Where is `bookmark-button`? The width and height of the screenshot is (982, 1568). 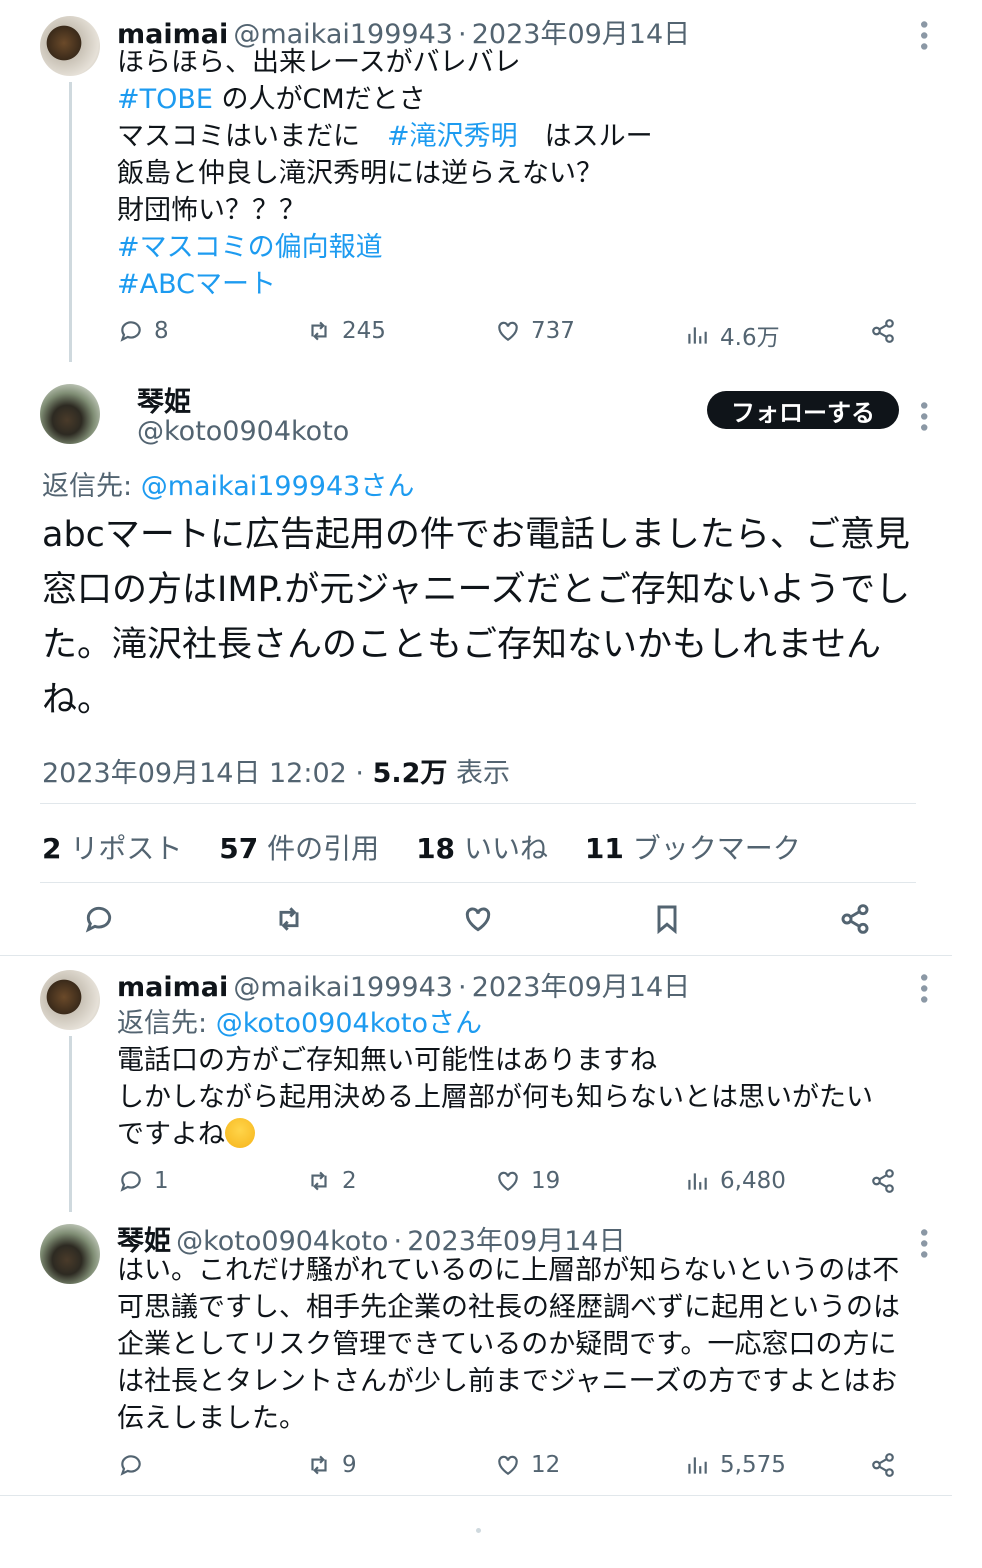
bookmark-button is located at coordinates (667, 919).